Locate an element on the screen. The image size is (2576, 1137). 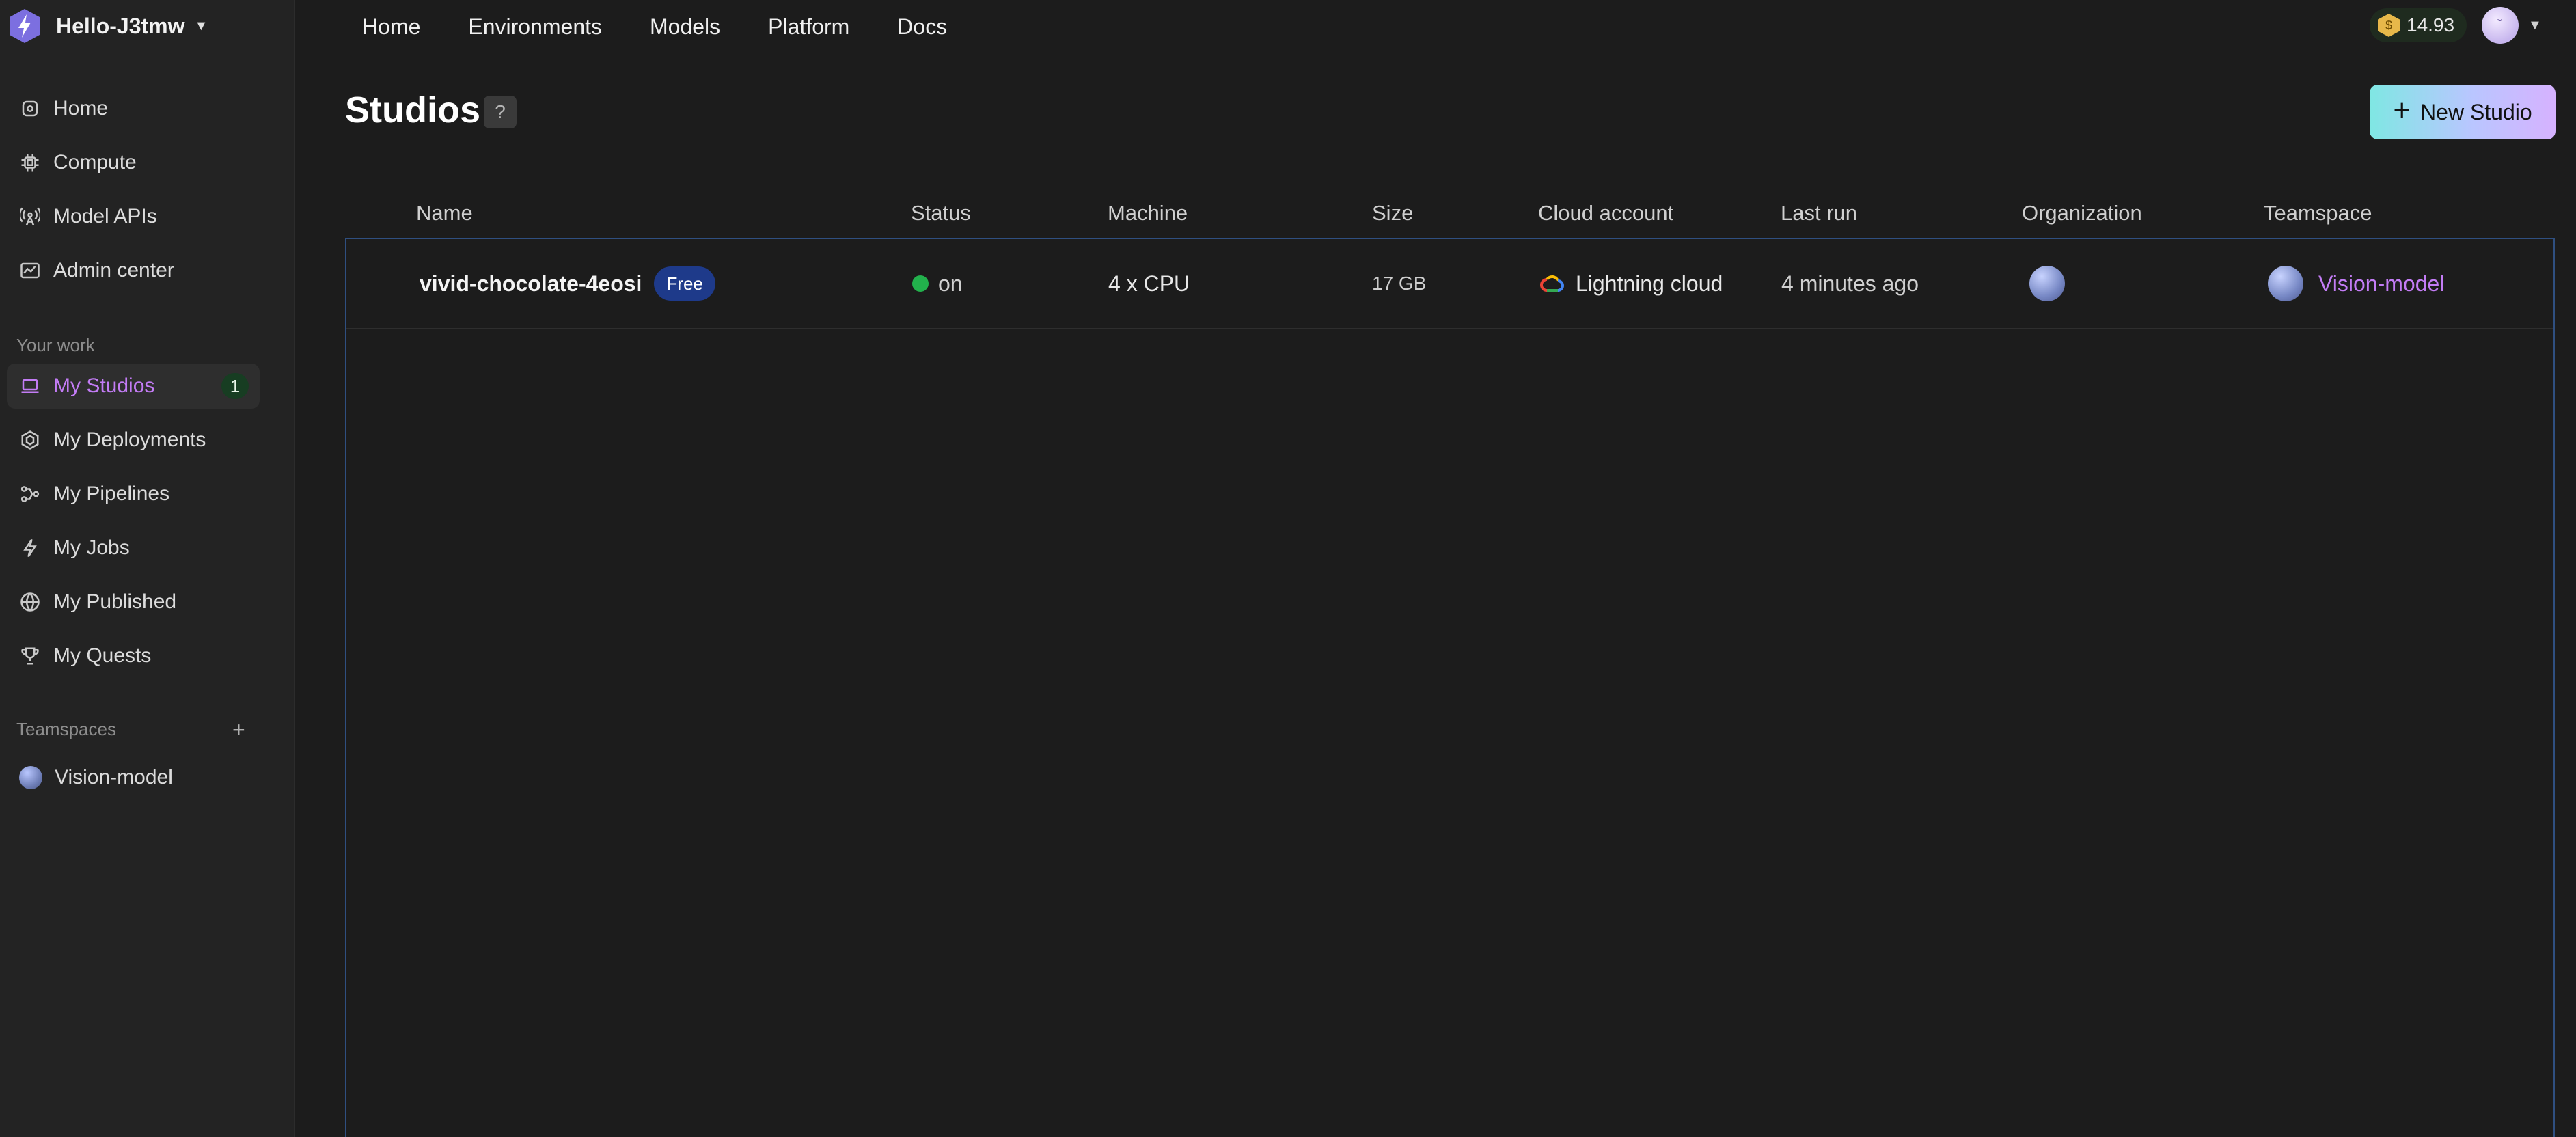
lightning-logo-icon is located at coordinates (25, 26).